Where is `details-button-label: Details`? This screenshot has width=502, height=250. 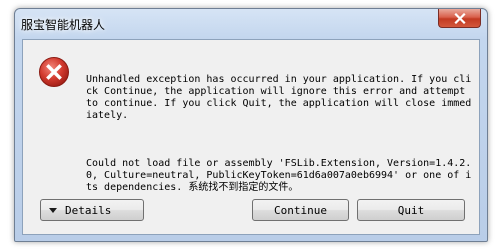
details-button-label: Details is located at coordinates (88, 210).